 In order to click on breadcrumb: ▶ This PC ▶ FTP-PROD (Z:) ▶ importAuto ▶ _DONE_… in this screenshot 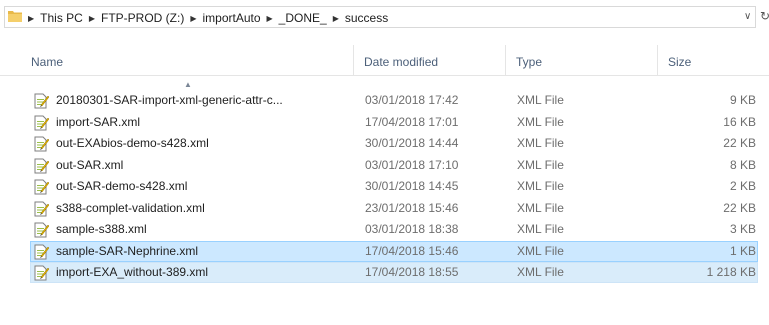, I will do `click(208, 18)`.